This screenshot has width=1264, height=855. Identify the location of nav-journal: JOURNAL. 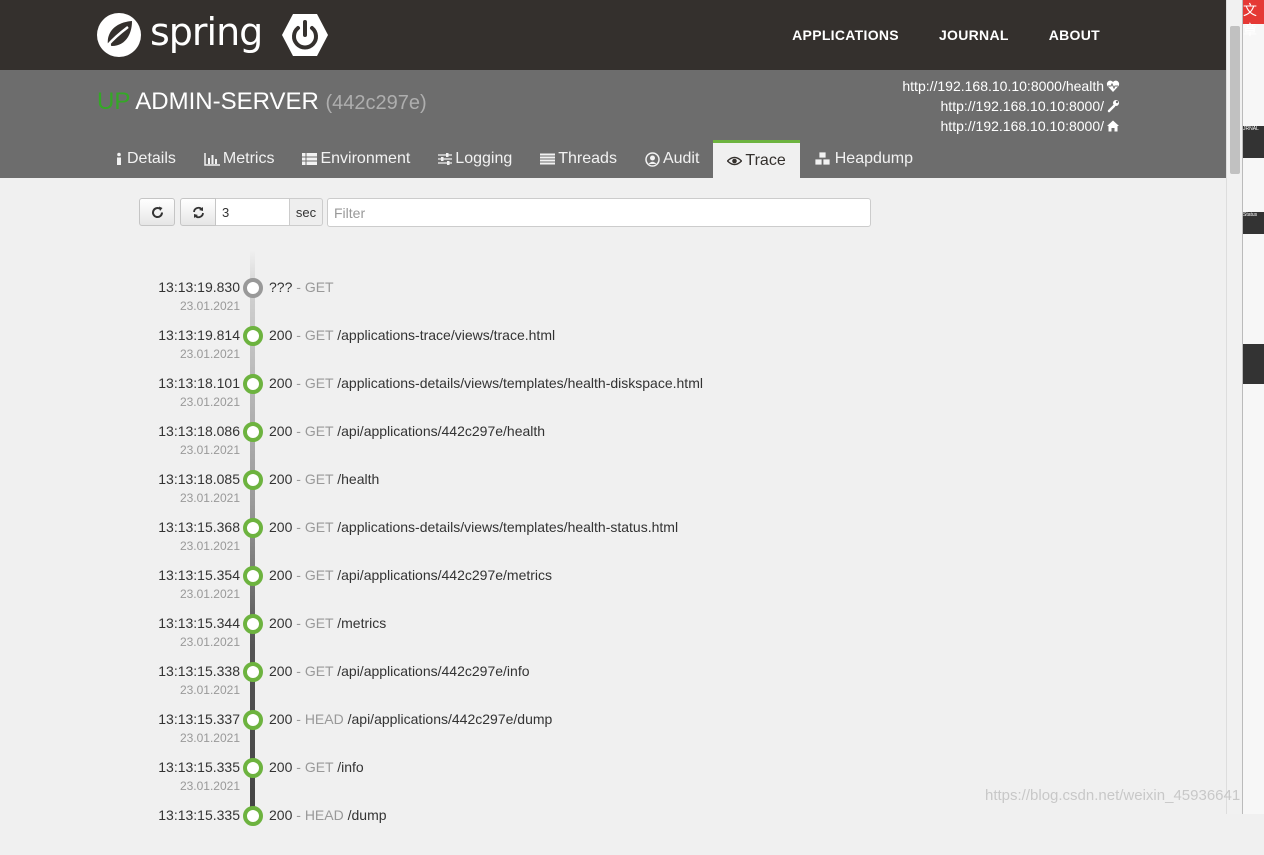
(974, 35).